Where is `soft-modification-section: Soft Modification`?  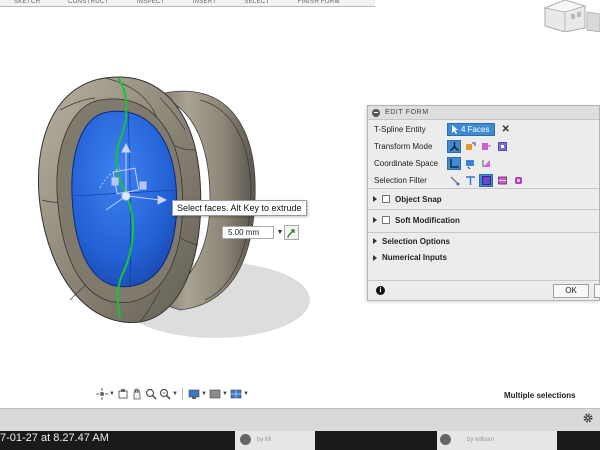
soft-modification-section: Soft Modification is located at coordinates (483, 219).